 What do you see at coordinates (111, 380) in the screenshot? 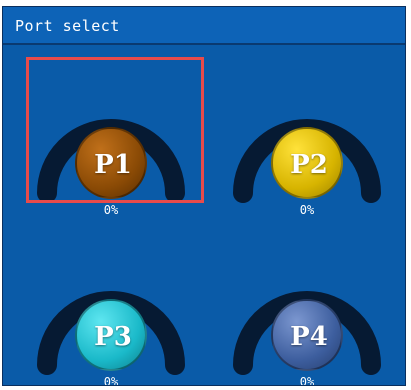
I see `port-p3-percent: 0%` at bounding box center [111, 380].